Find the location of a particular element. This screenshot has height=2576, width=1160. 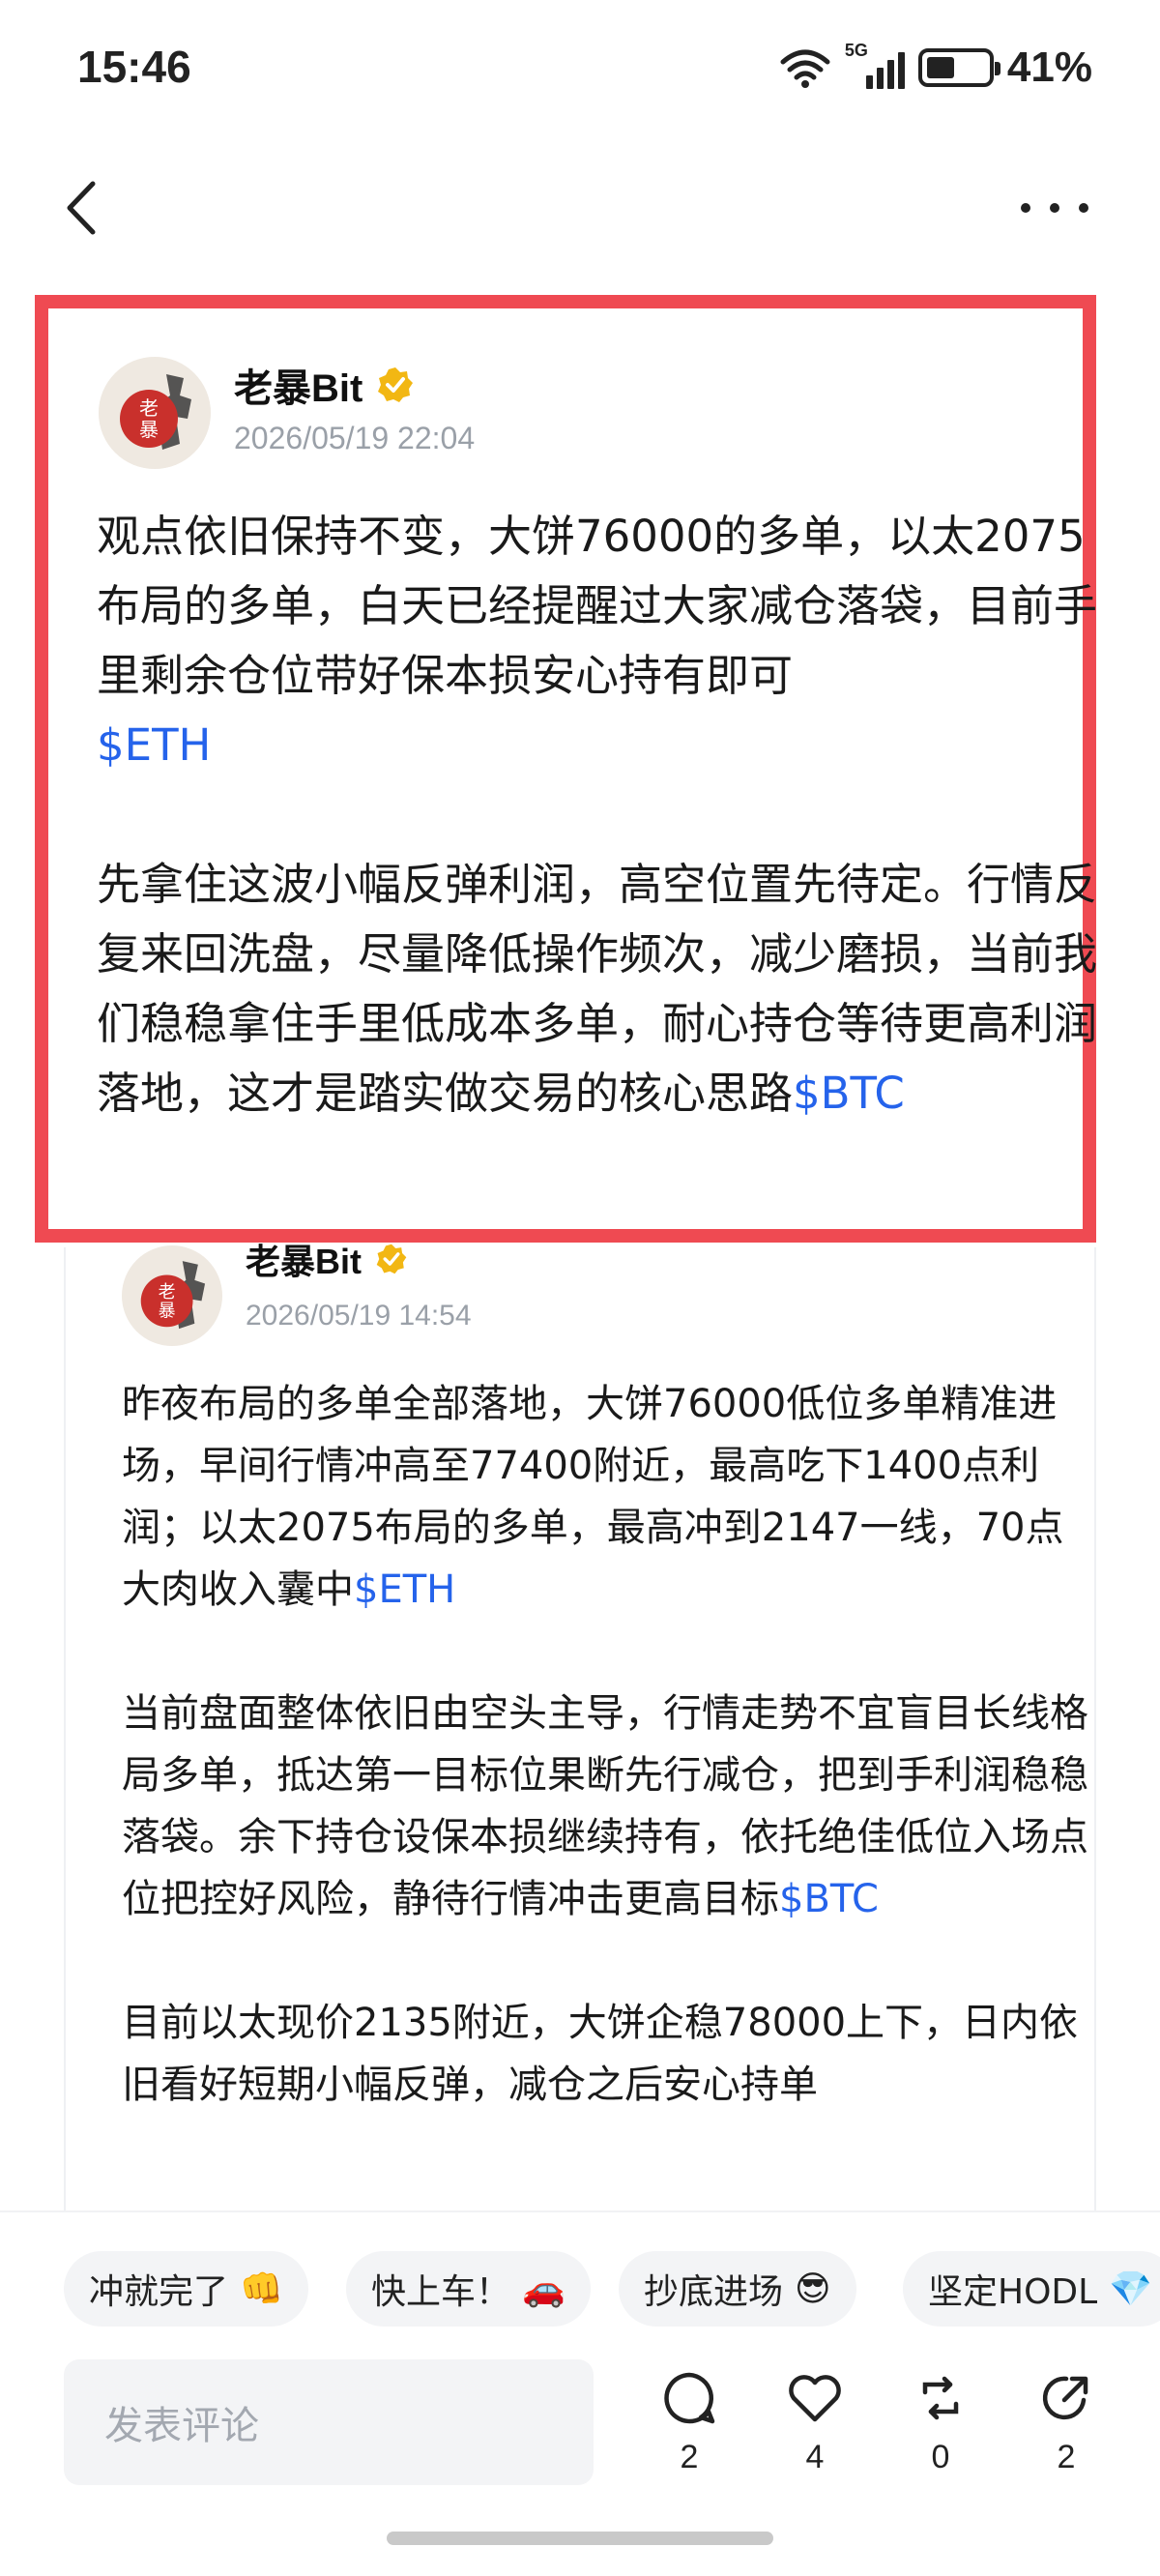

heart-icon is located at coordinates (815, 2398).